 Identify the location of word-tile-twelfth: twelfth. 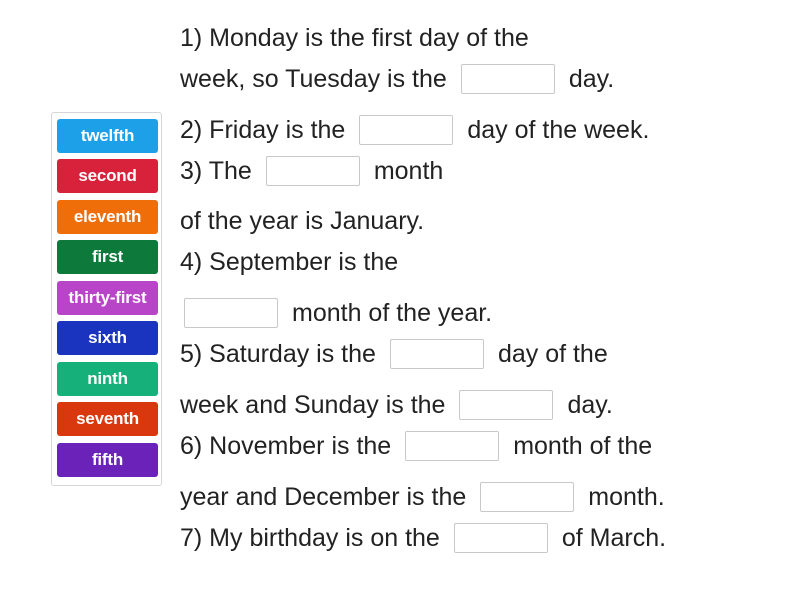
(107, 136).